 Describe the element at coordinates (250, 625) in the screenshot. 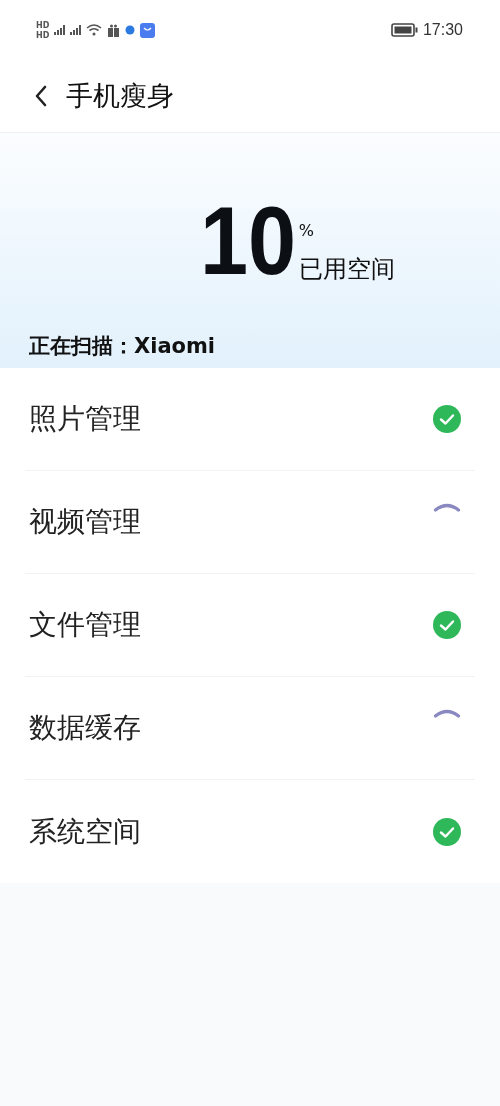

I see `category-row: 文件管理` at that location.